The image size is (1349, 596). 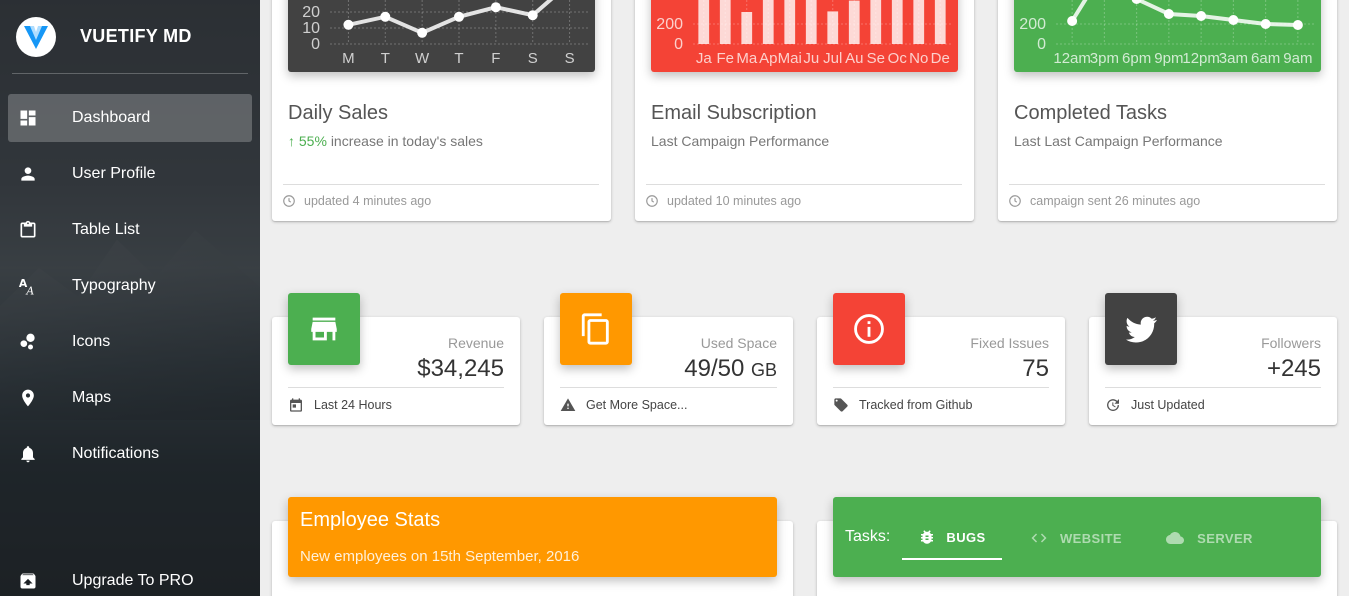 I want to click on typography-icon: AA, so click(x=28, y=286).